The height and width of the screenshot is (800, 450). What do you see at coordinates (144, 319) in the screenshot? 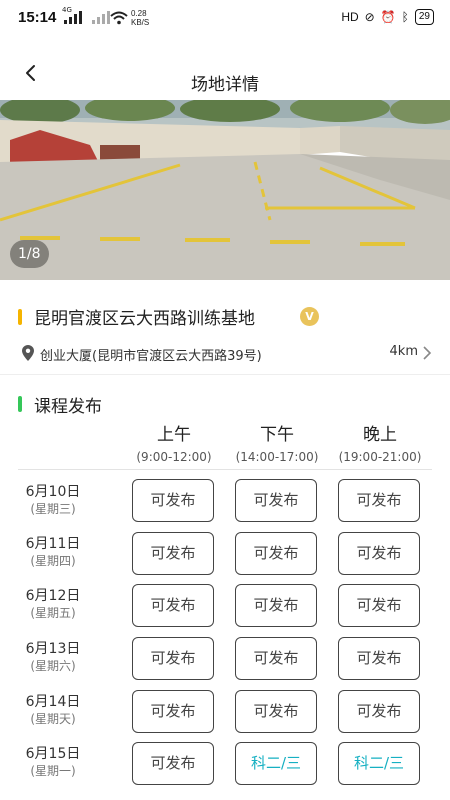
I see `venue-name: 昆明官渡区云大西路训练基地` at bounding box center [144, 319].